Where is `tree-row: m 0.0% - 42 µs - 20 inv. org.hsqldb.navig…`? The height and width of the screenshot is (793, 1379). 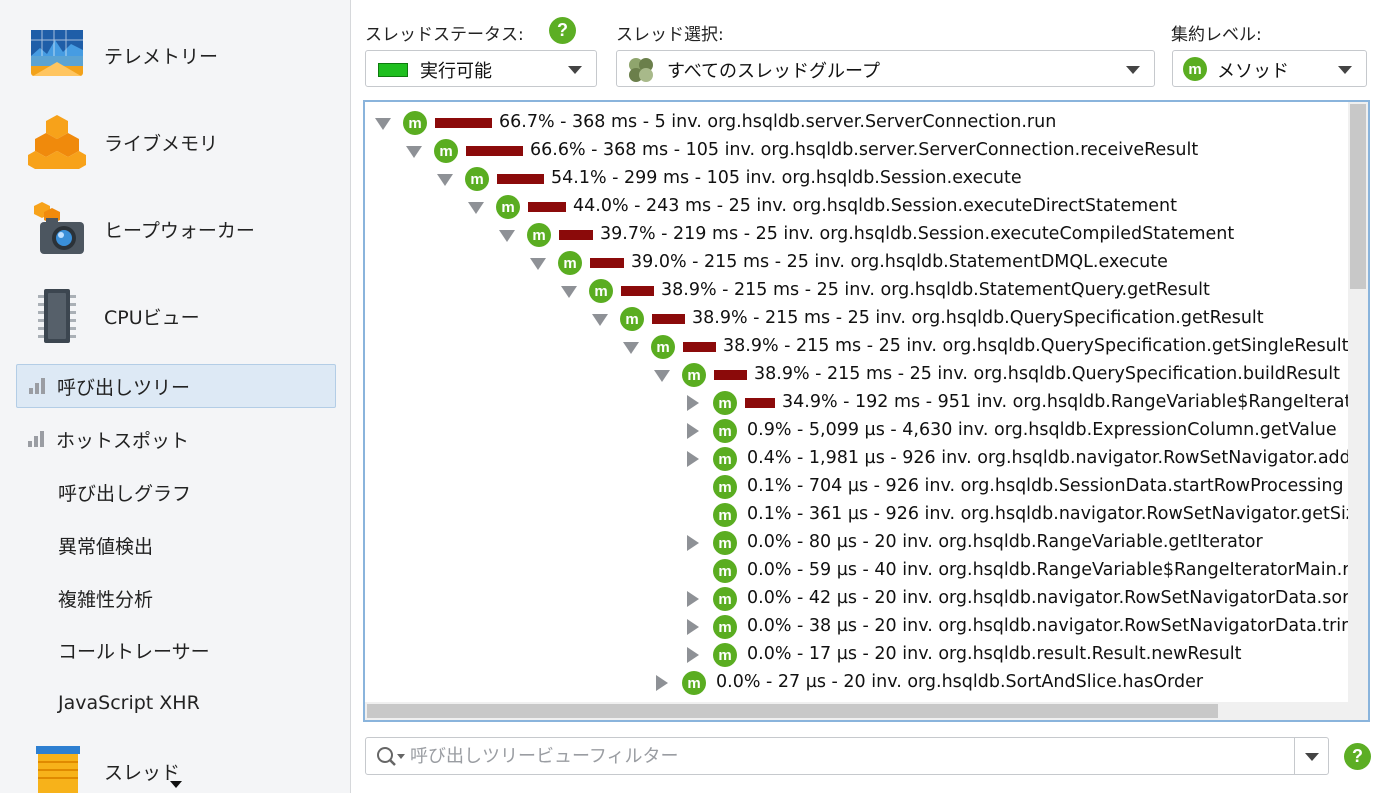 tree-row: m 0.0% - 42 µs - 20 inv. org.hsqldb.navig… is located at coordinates (857, 599).